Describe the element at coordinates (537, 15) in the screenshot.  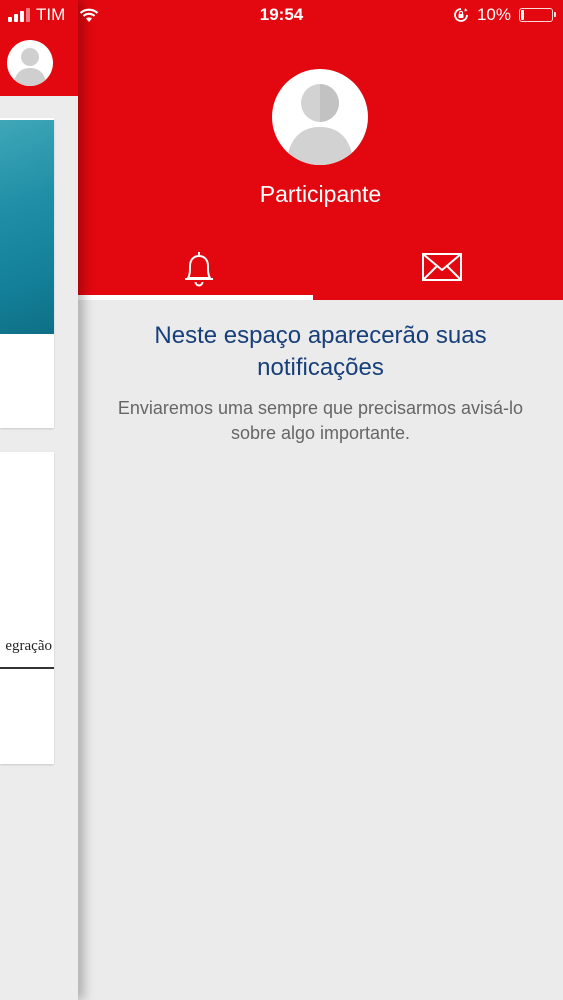
I see `battery-icon` at that location.